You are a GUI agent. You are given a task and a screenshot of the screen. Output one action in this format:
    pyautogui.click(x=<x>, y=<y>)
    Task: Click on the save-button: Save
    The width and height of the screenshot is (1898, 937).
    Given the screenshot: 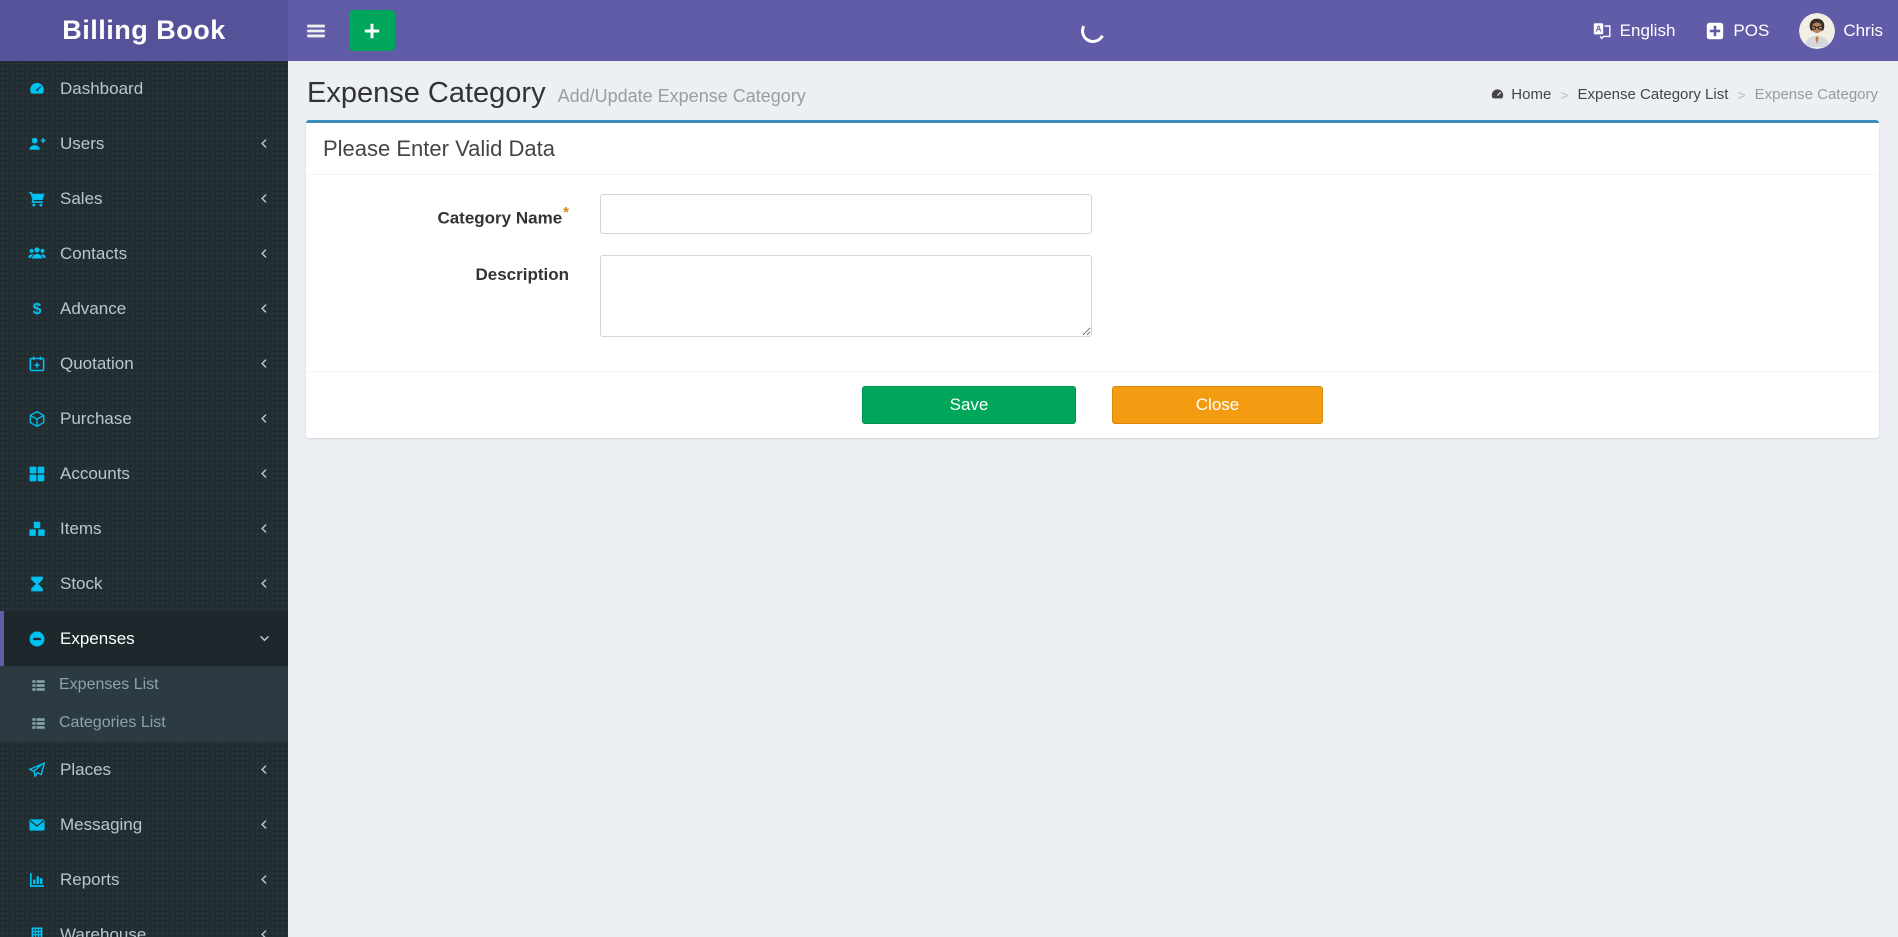 What is the action you would take?
    pyautogui.click(x=969, y=404)
    